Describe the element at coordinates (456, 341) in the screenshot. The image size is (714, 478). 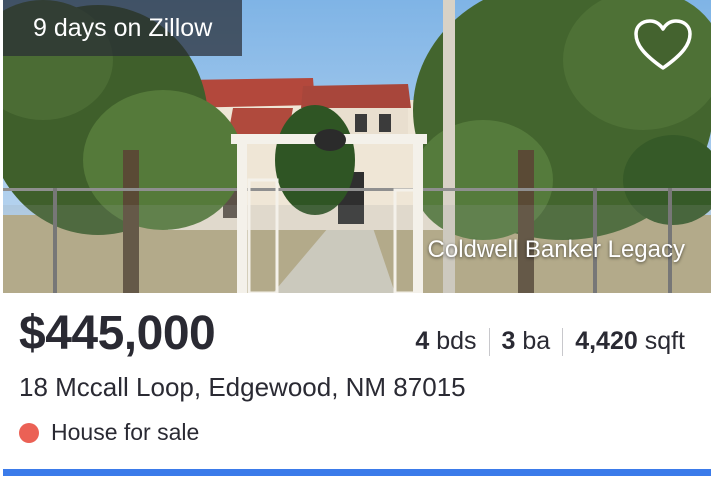
I see `beds-unit: bds` at that location.